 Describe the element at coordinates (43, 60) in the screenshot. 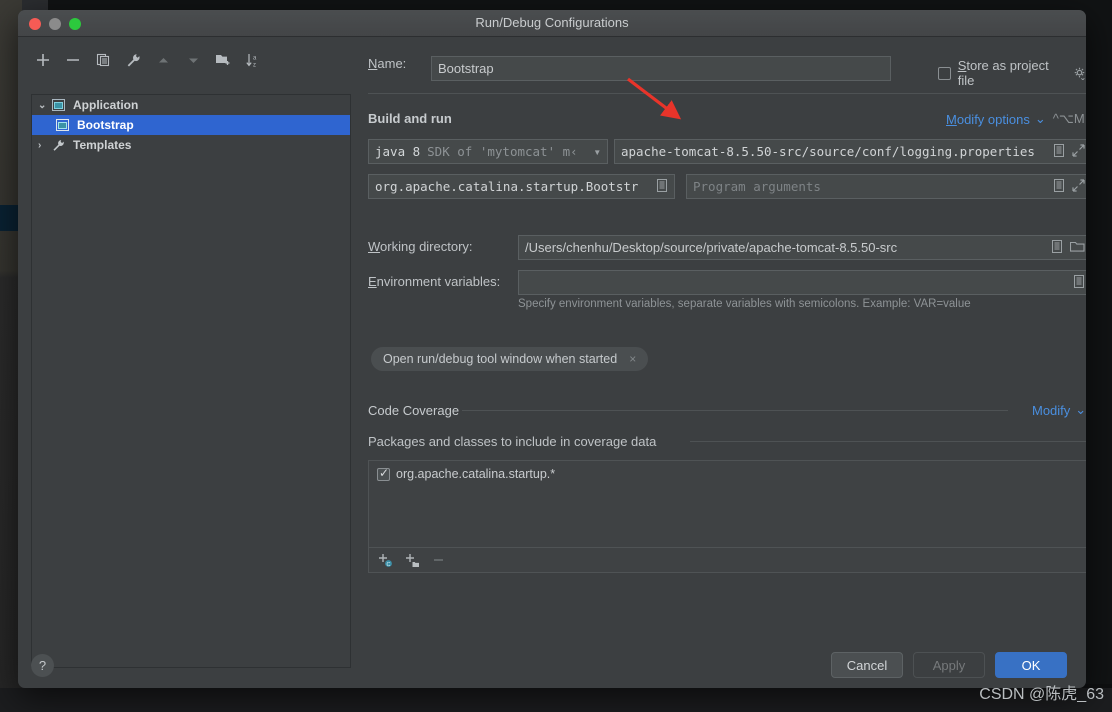

I see `add-configuration-button` at that location.